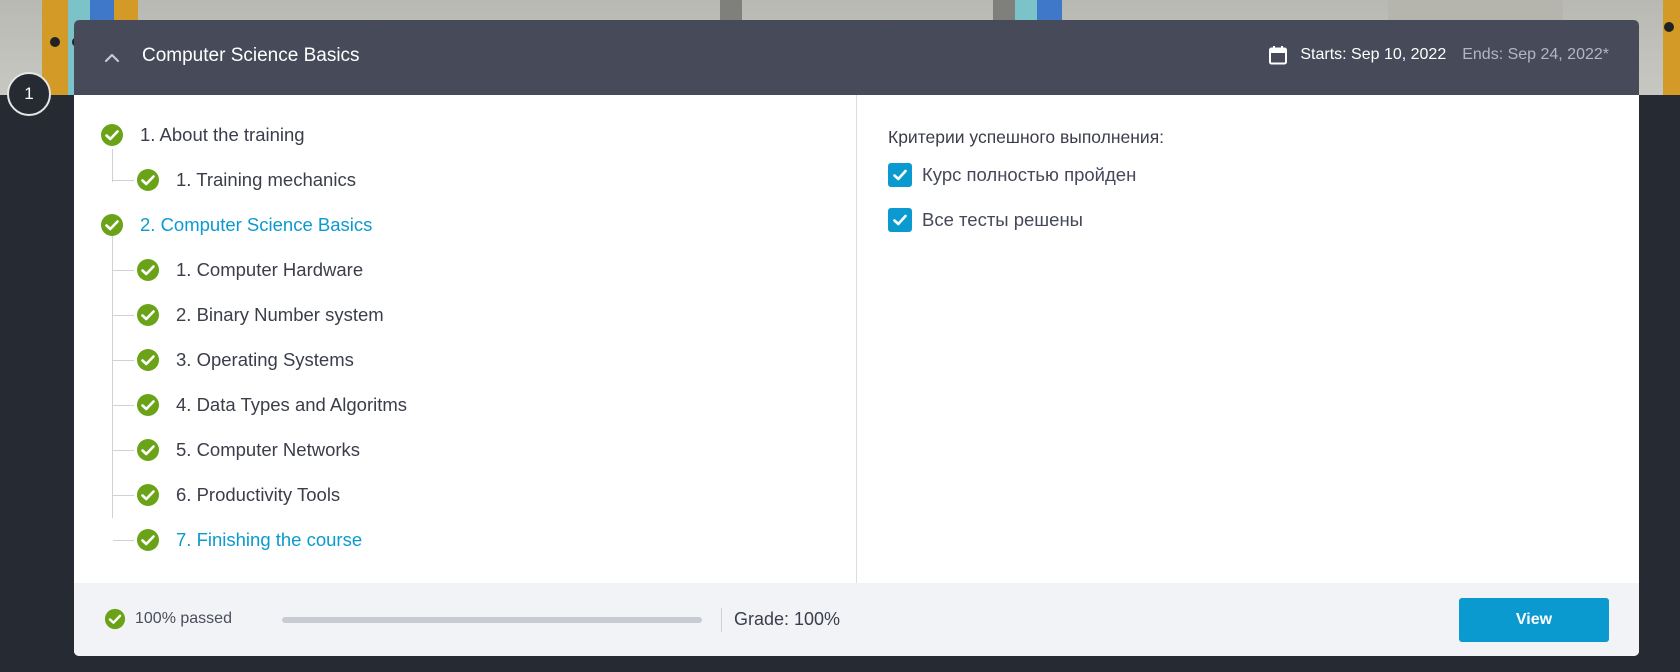 The height and width of the screenshot is (672, 1680). Describe the element at coordinates (1534, 620) in the screenshot. I see `view-button: View` at that location.